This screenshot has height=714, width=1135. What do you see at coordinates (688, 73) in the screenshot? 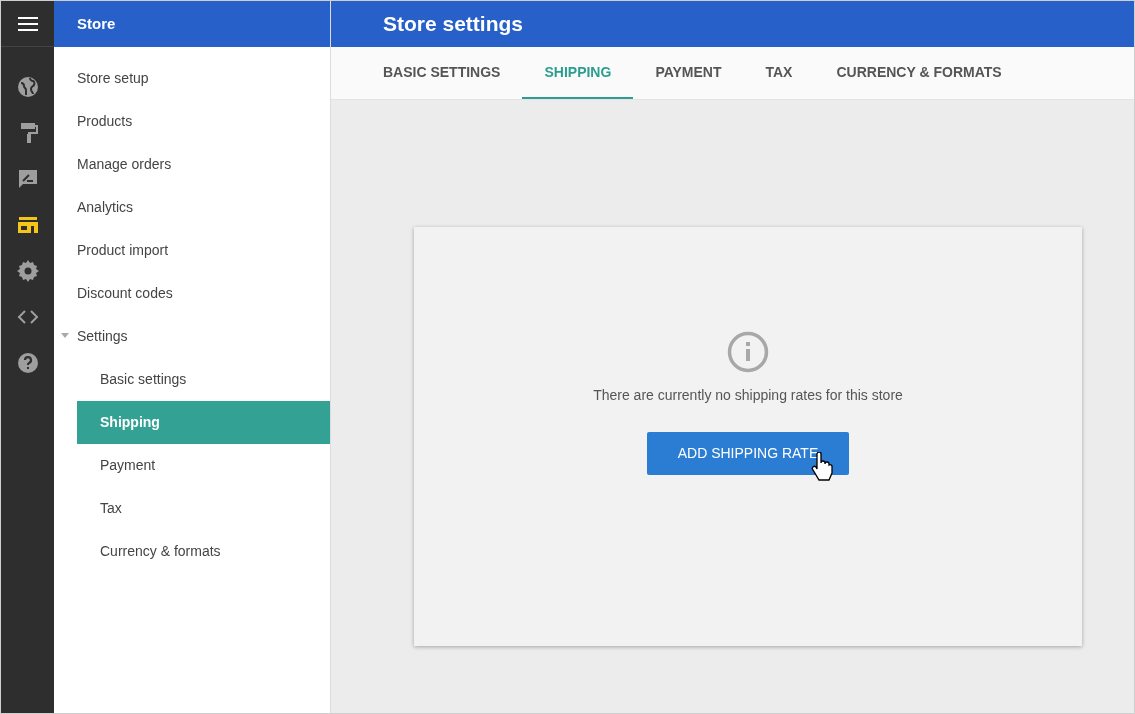
I see `tab: PAYMENT` at bounding box center [688, 73].